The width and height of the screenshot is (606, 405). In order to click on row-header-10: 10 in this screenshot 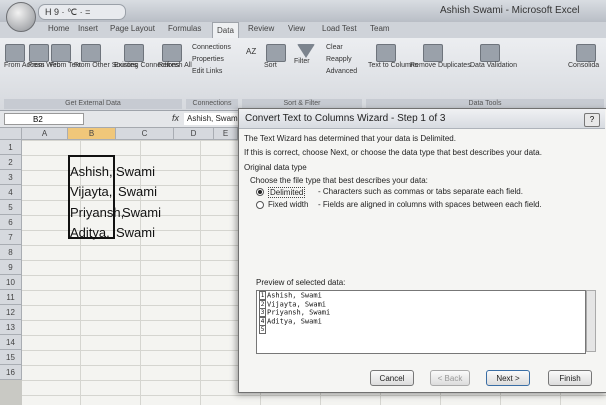, I will do `click(11, 282)`.